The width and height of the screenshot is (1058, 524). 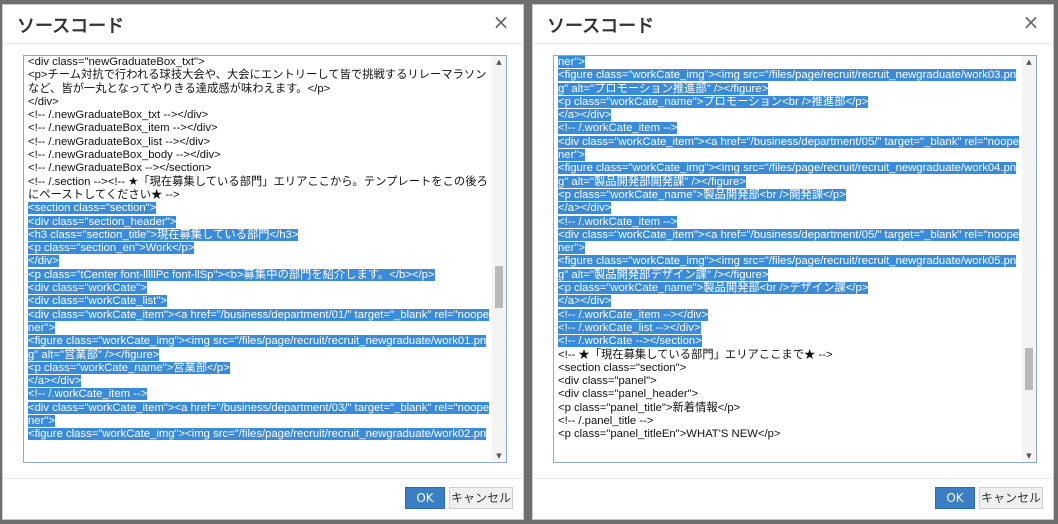 I want to click on code-line: <p class="section_en">Work</p>, so click(x=259, y=248).